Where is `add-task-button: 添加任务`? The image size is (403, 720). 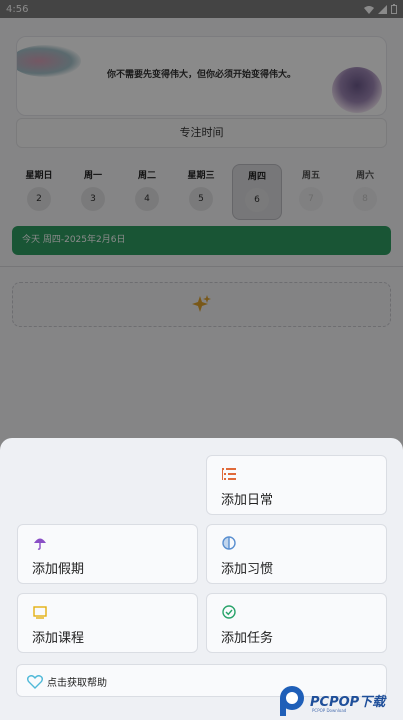 add-task-button: 添加任务 is located at coordinates (296, 623).